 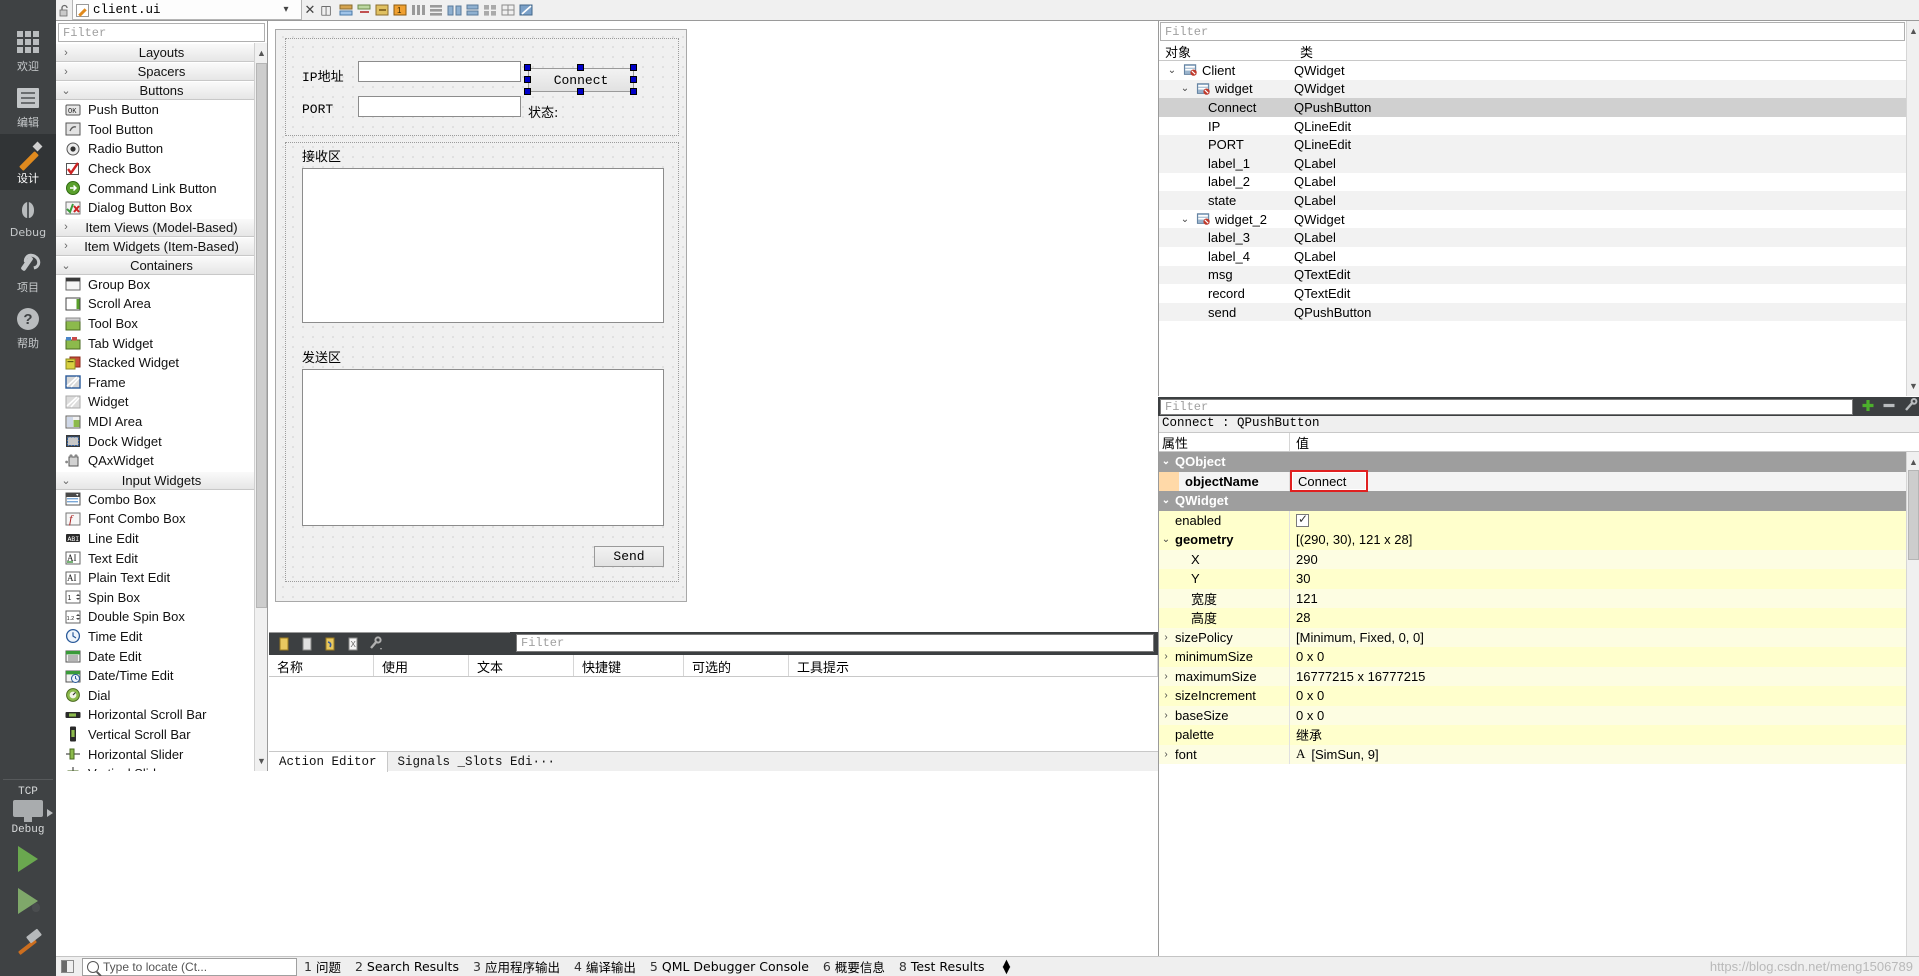 I want to click on close-icon: ✕, so click(x=310, y=10).